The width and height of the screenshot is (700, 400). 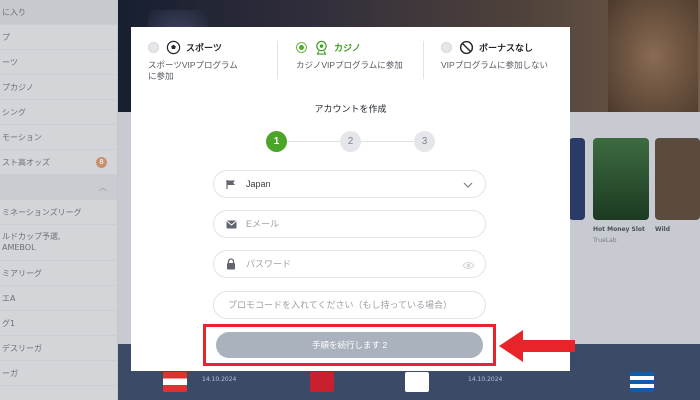 What do you see at coordinates (417, 382) in the screenshot?
I see `finland-flag-icon` at bounding box center [417, 382].